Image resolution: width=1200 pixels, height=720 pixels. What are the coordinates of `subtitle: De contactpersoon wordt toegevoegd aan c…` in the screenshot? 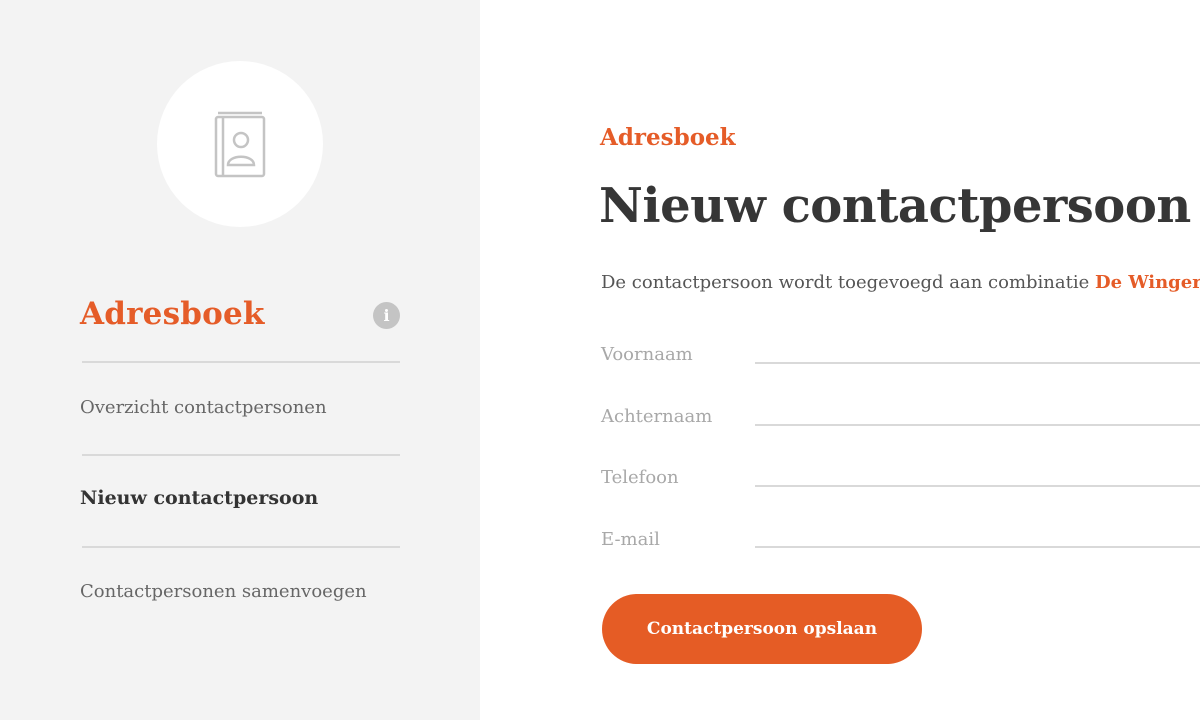 It's located at (900, 282).